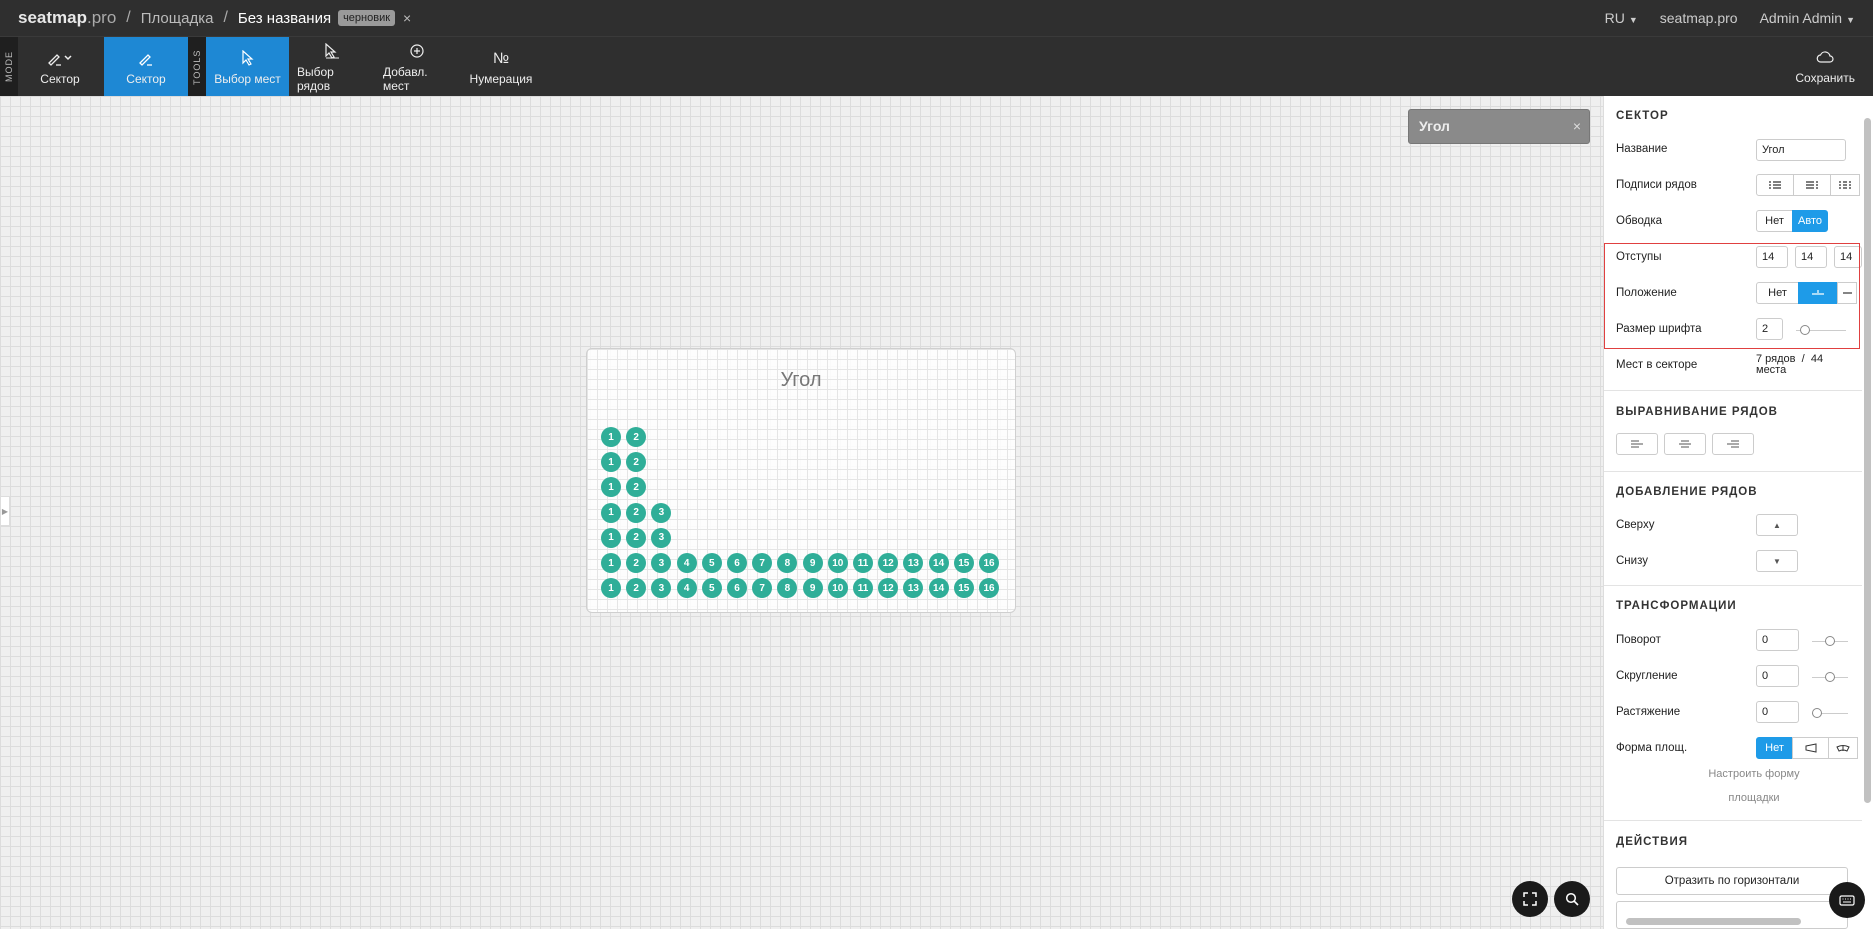 The height and width of the screenshot is (929, 1873). What do you see at coordinates (1777, 712) in the screenshot?
I see `stretch-input` at bounding box center [1777, 712].